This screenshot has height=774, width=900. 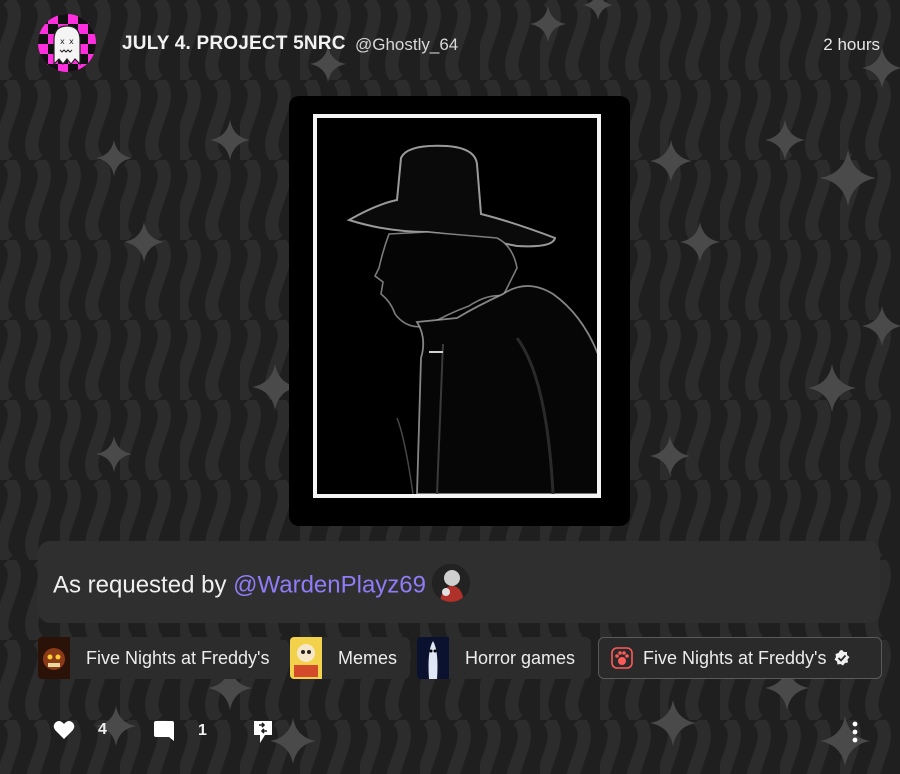 I want to click on tag-label: Horror games, so click(x=520, y=657).